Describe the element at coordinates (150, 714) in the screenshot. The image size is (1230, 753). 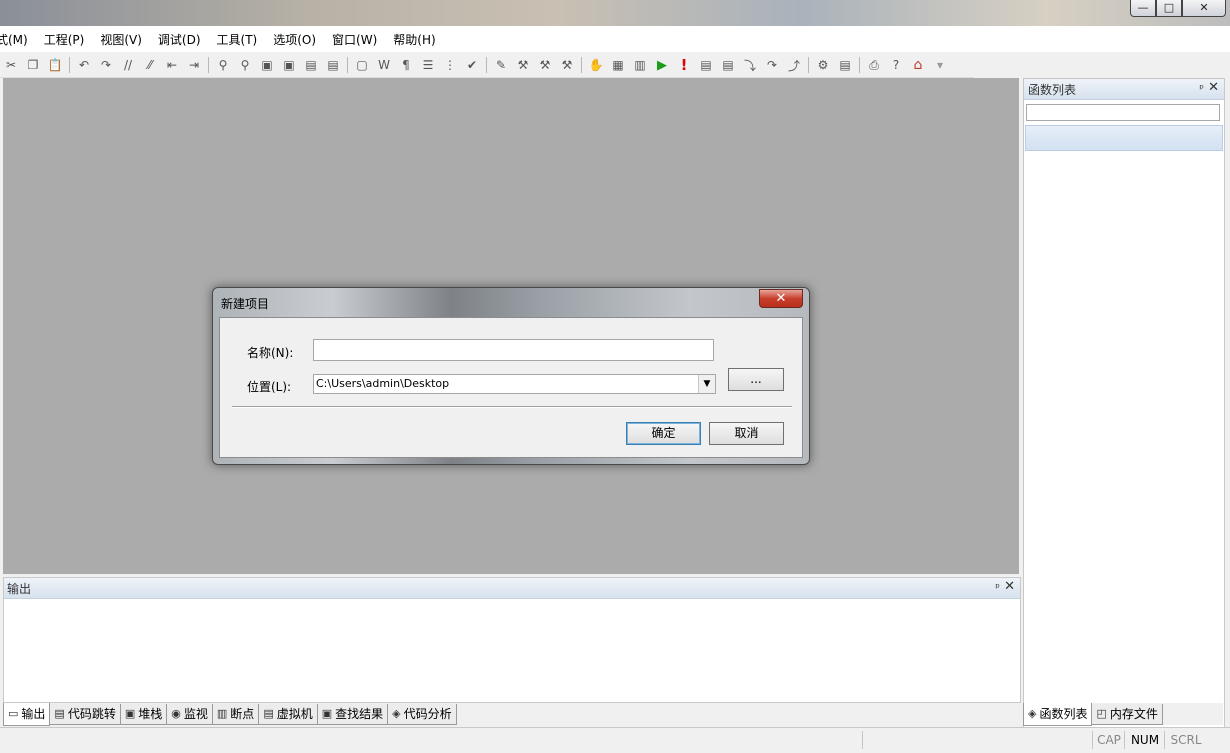
I see `tab-label: 堆栈` at that location.